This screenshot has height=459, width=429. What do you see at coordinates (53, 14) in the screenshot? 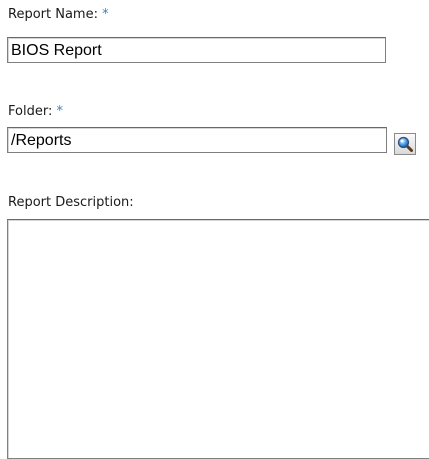
I see `report-name-label-text: Report Name:` at bounding box center [53, 14].